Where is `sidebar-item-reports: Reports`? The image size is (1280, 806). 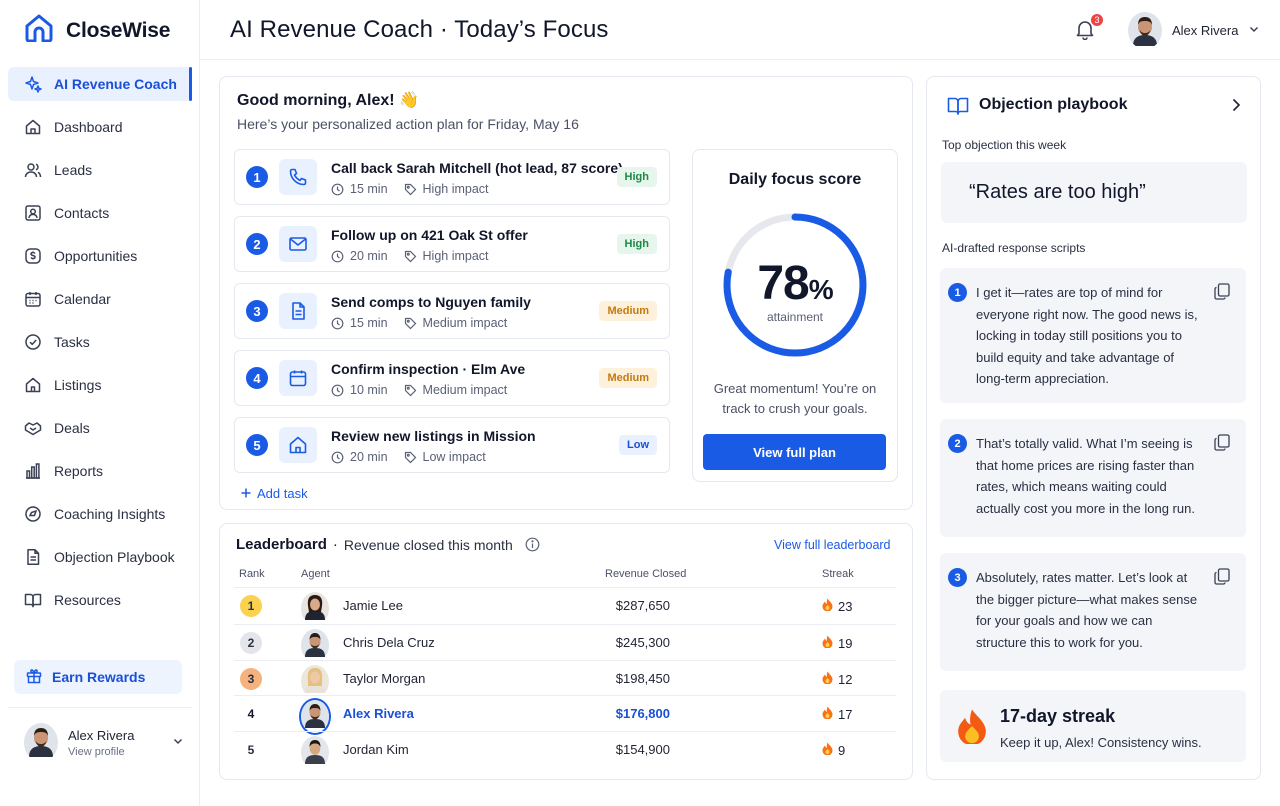 sidebar-item-reports: Reports is located at coordinates (100, 471).